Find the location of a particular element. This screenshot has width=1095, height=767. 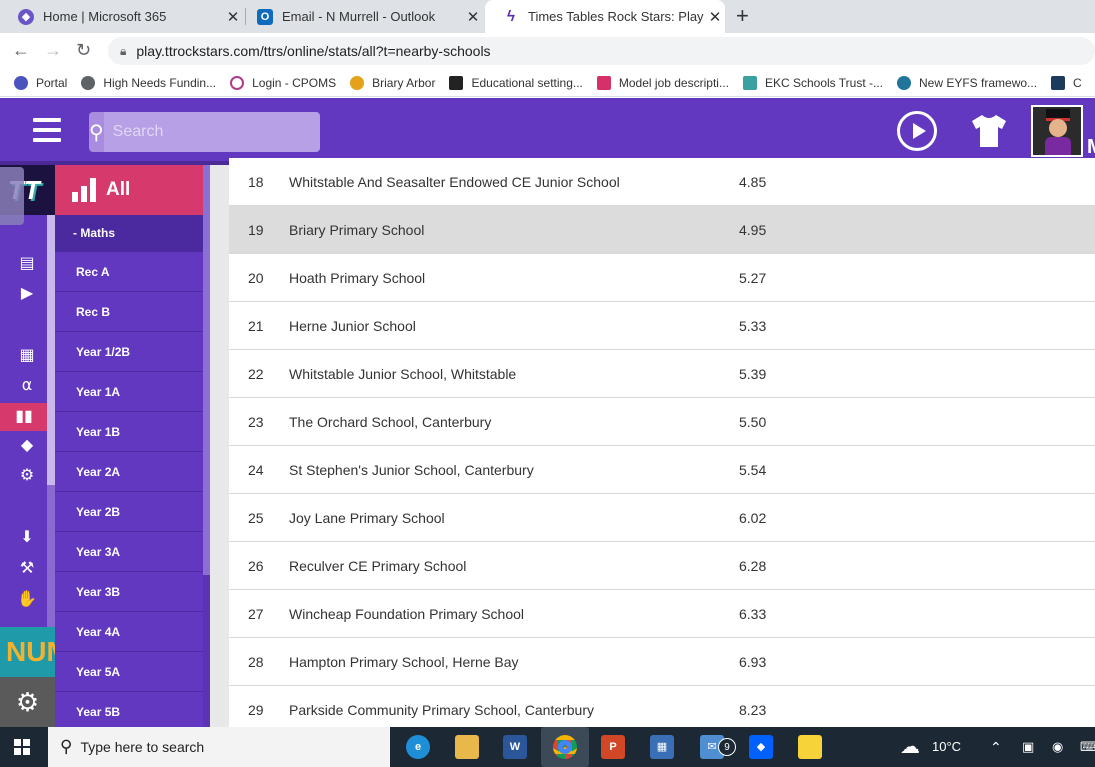

reload-icon: ↻ is located at coordinates (83, 50).